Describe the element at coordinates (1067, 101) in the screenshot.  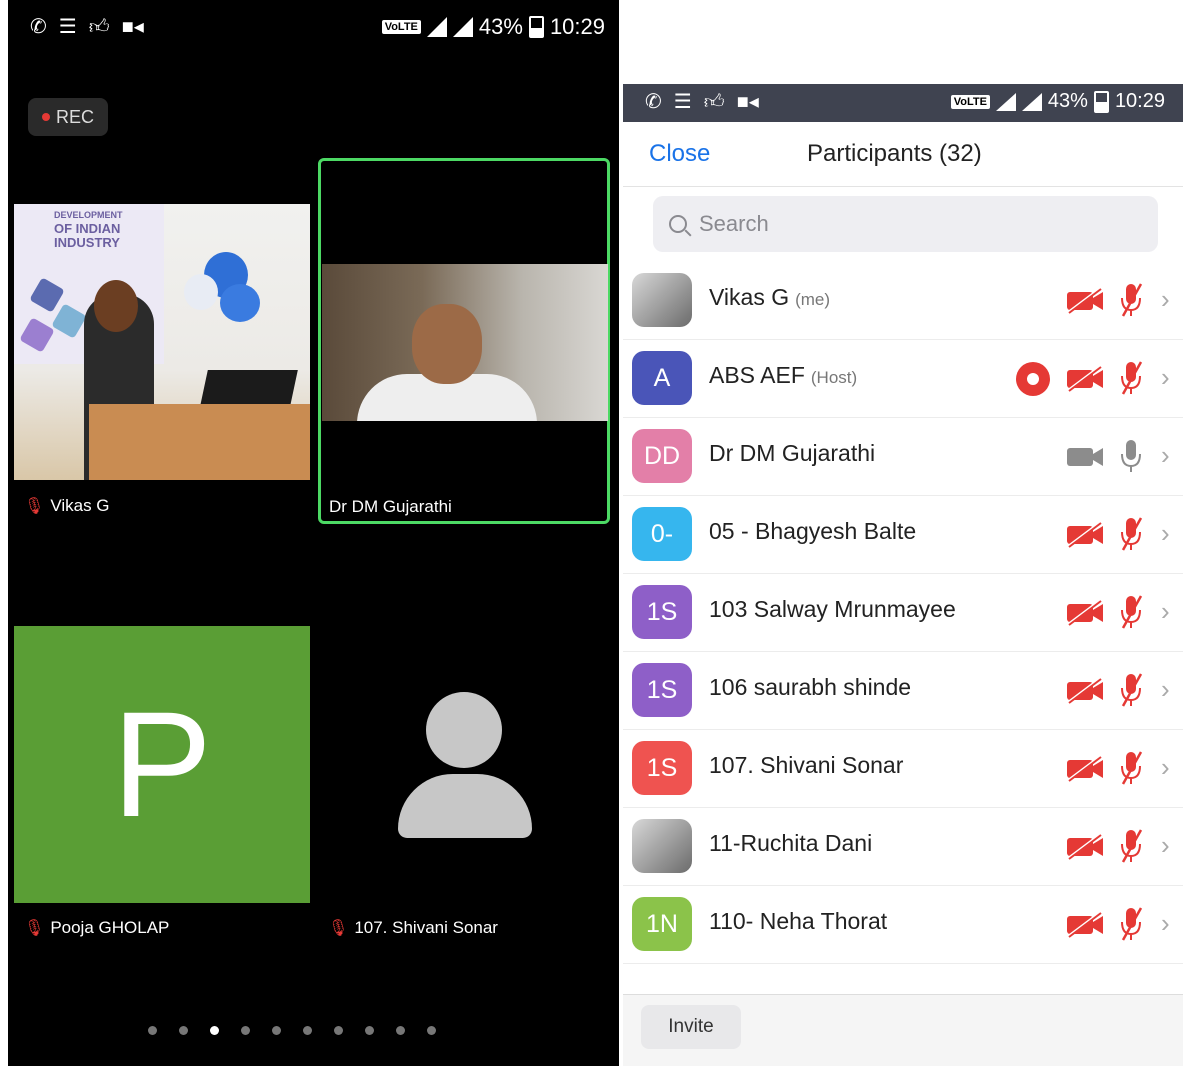
I see `battery-percent: 43%` at that location.